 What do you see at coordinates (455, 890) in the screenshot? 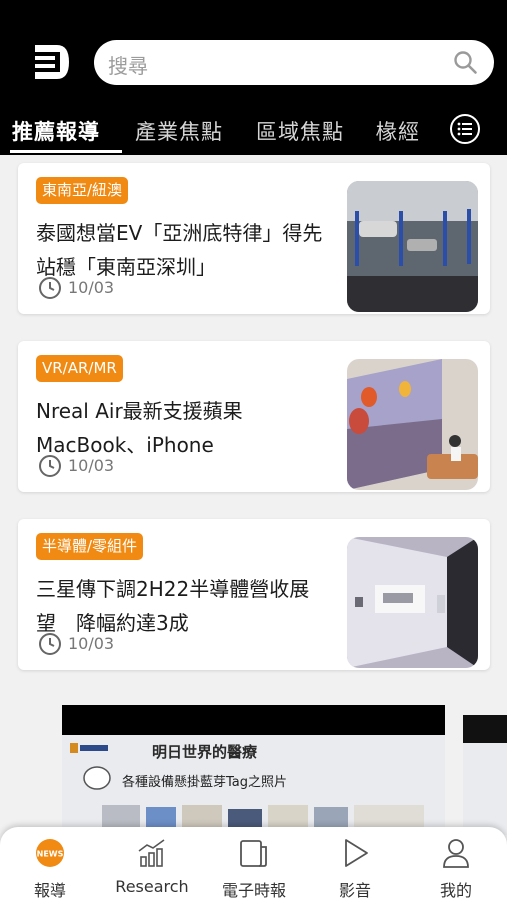
I see `nav-label: 我的` at bounding box center [455, 890].